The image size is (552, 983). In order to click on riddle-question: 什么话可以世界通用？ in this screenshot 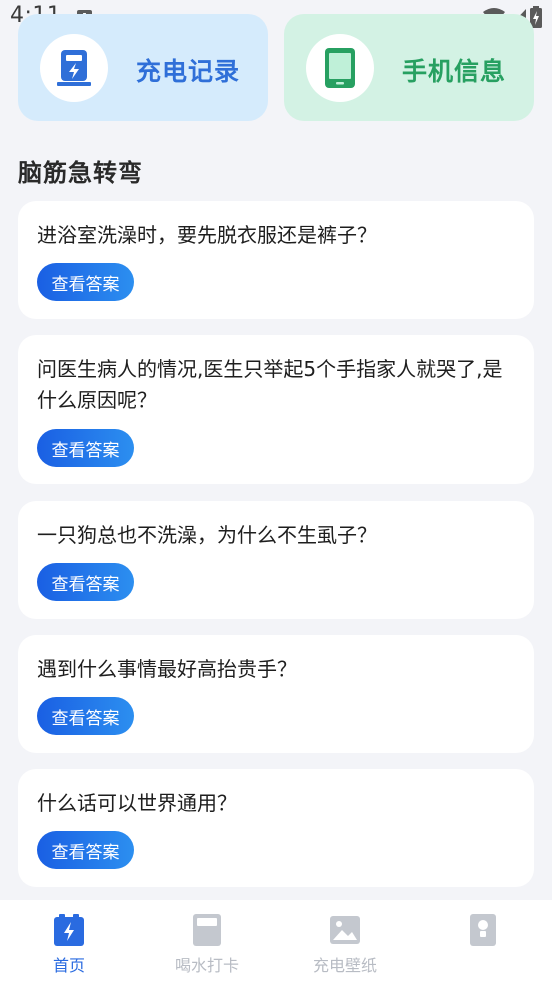, I will do `click(137, 803)`.